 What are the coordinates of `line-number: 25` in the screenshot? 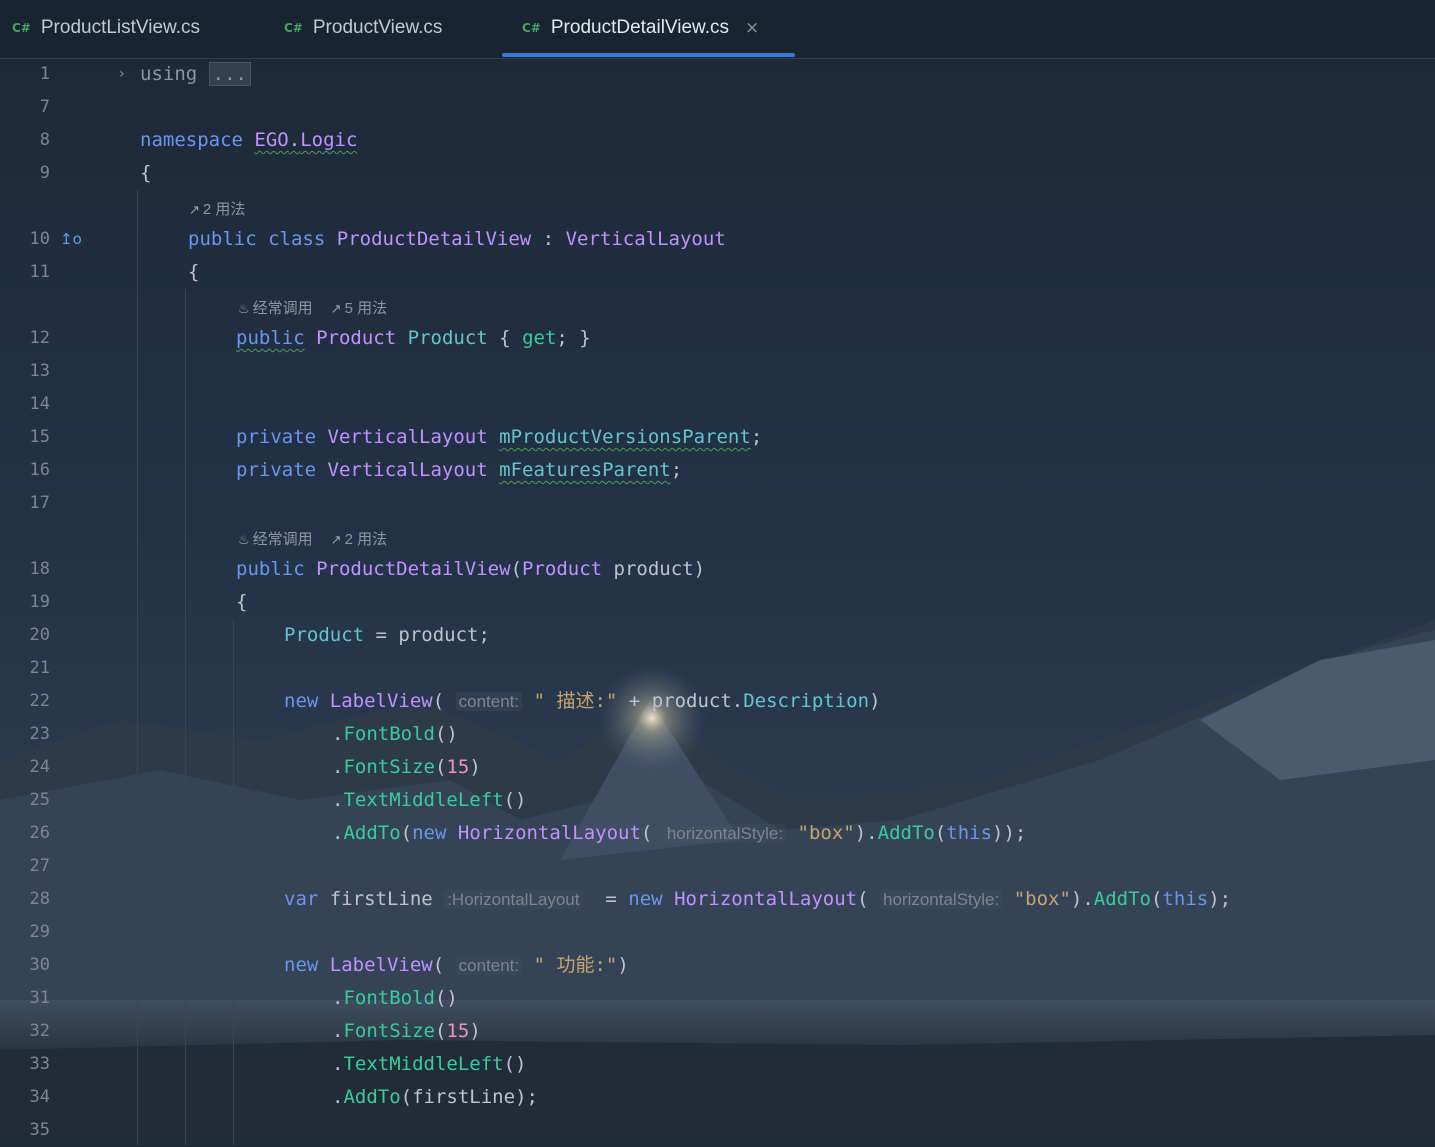 It's located at (39, 800).